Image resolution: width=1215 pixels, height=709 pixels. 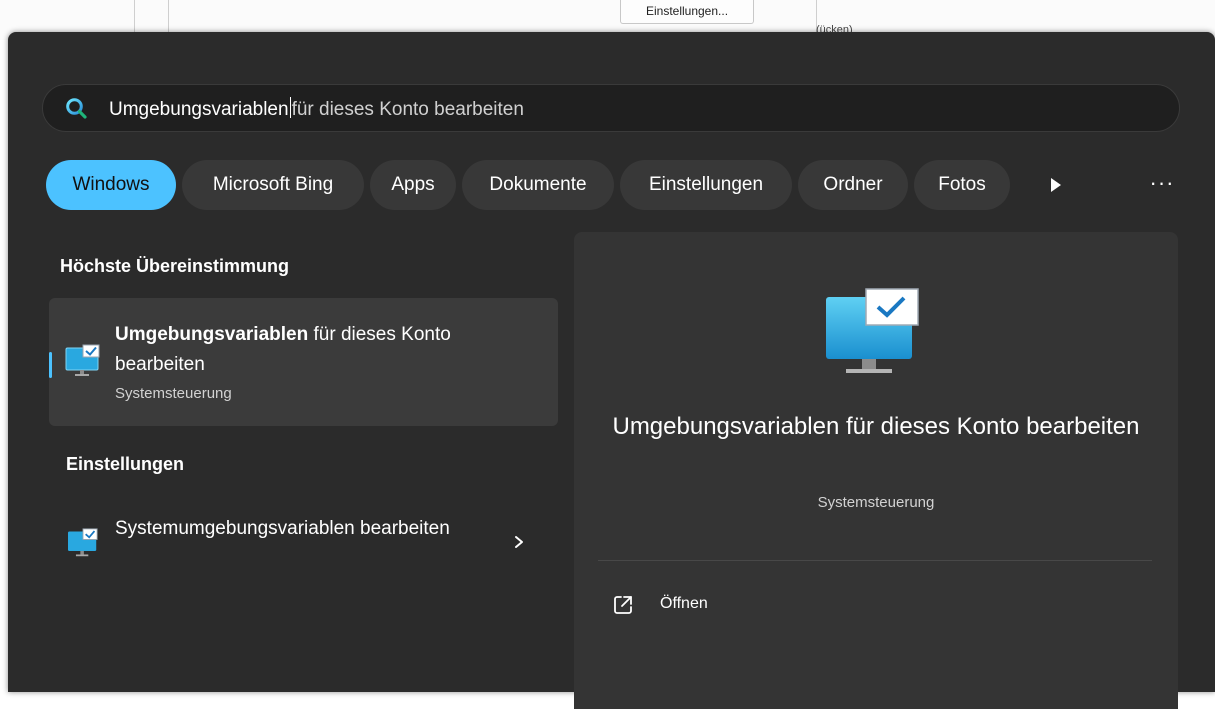 I want to click on chevron-right-icon, so click(x=519, y=542).